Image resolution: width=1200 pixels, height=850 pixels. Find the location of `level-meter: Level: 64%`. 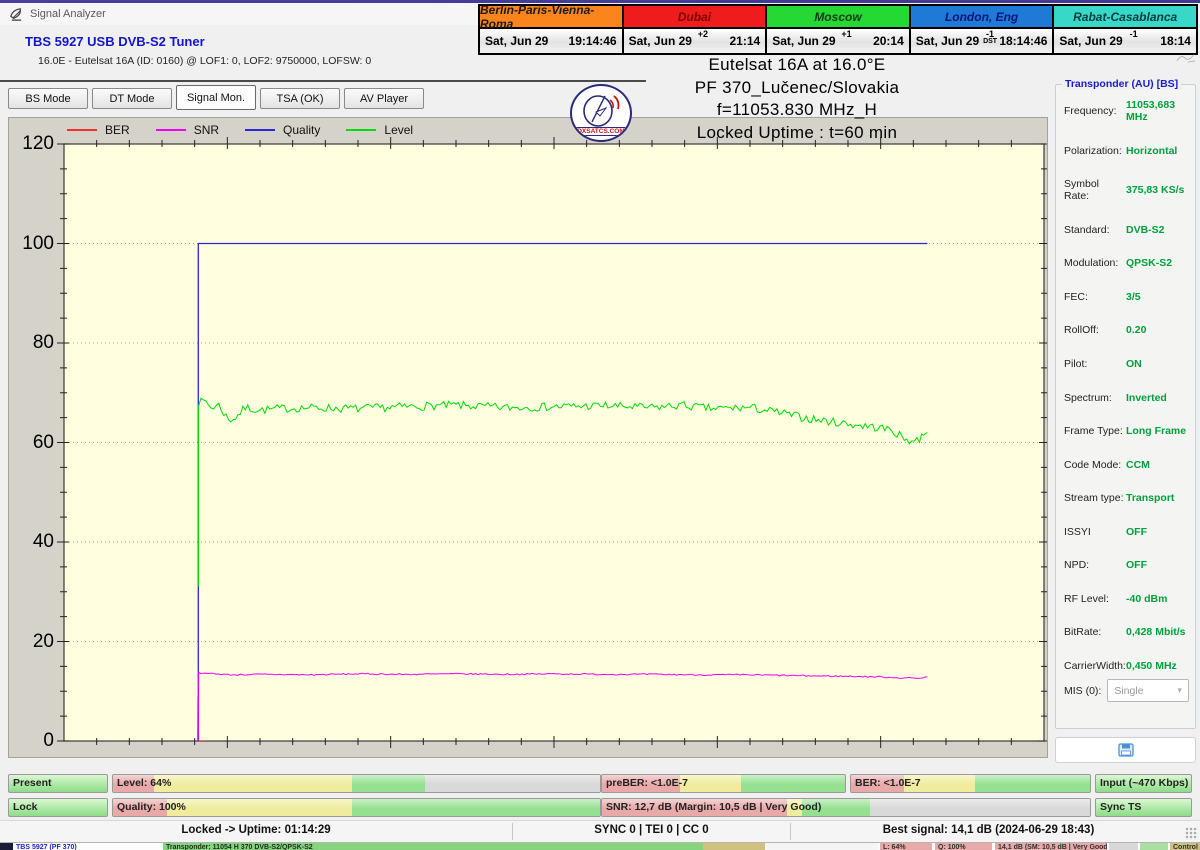

level-meter: Level: 64% is located at coordinates (356, 783).